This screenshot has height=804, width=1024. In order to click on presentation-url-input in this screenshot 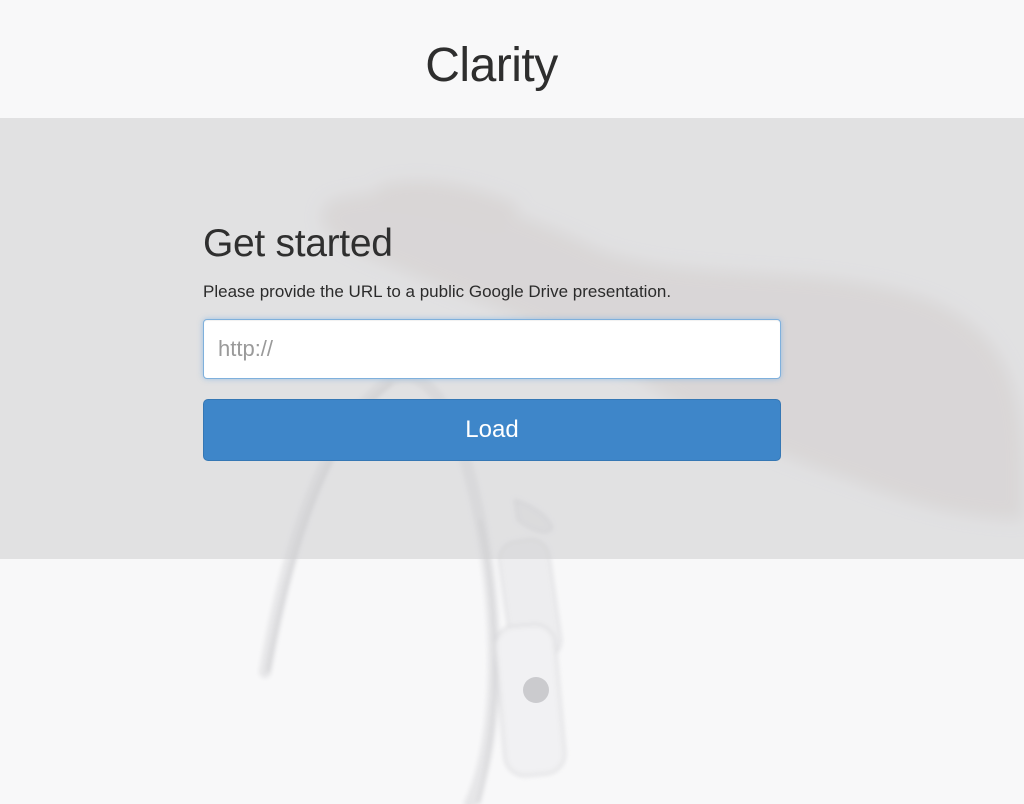, I will do `click(492, 349)`.